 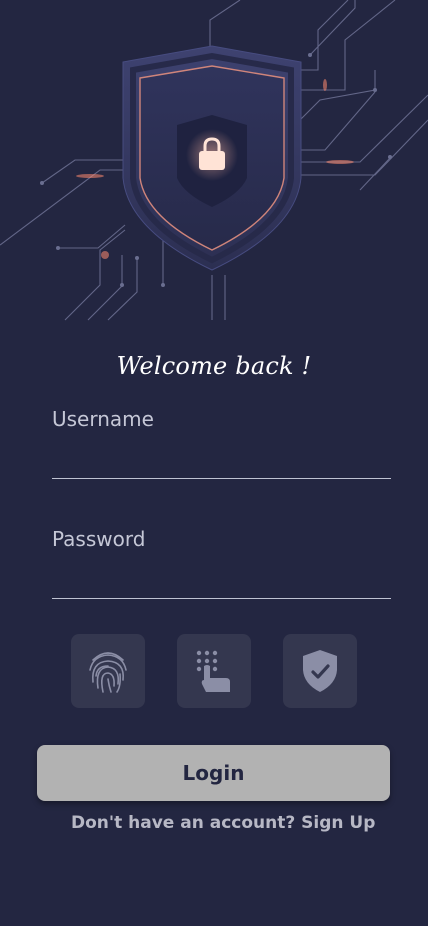 I want to click on touch-keypad-icon, so click(x=213, y=671).